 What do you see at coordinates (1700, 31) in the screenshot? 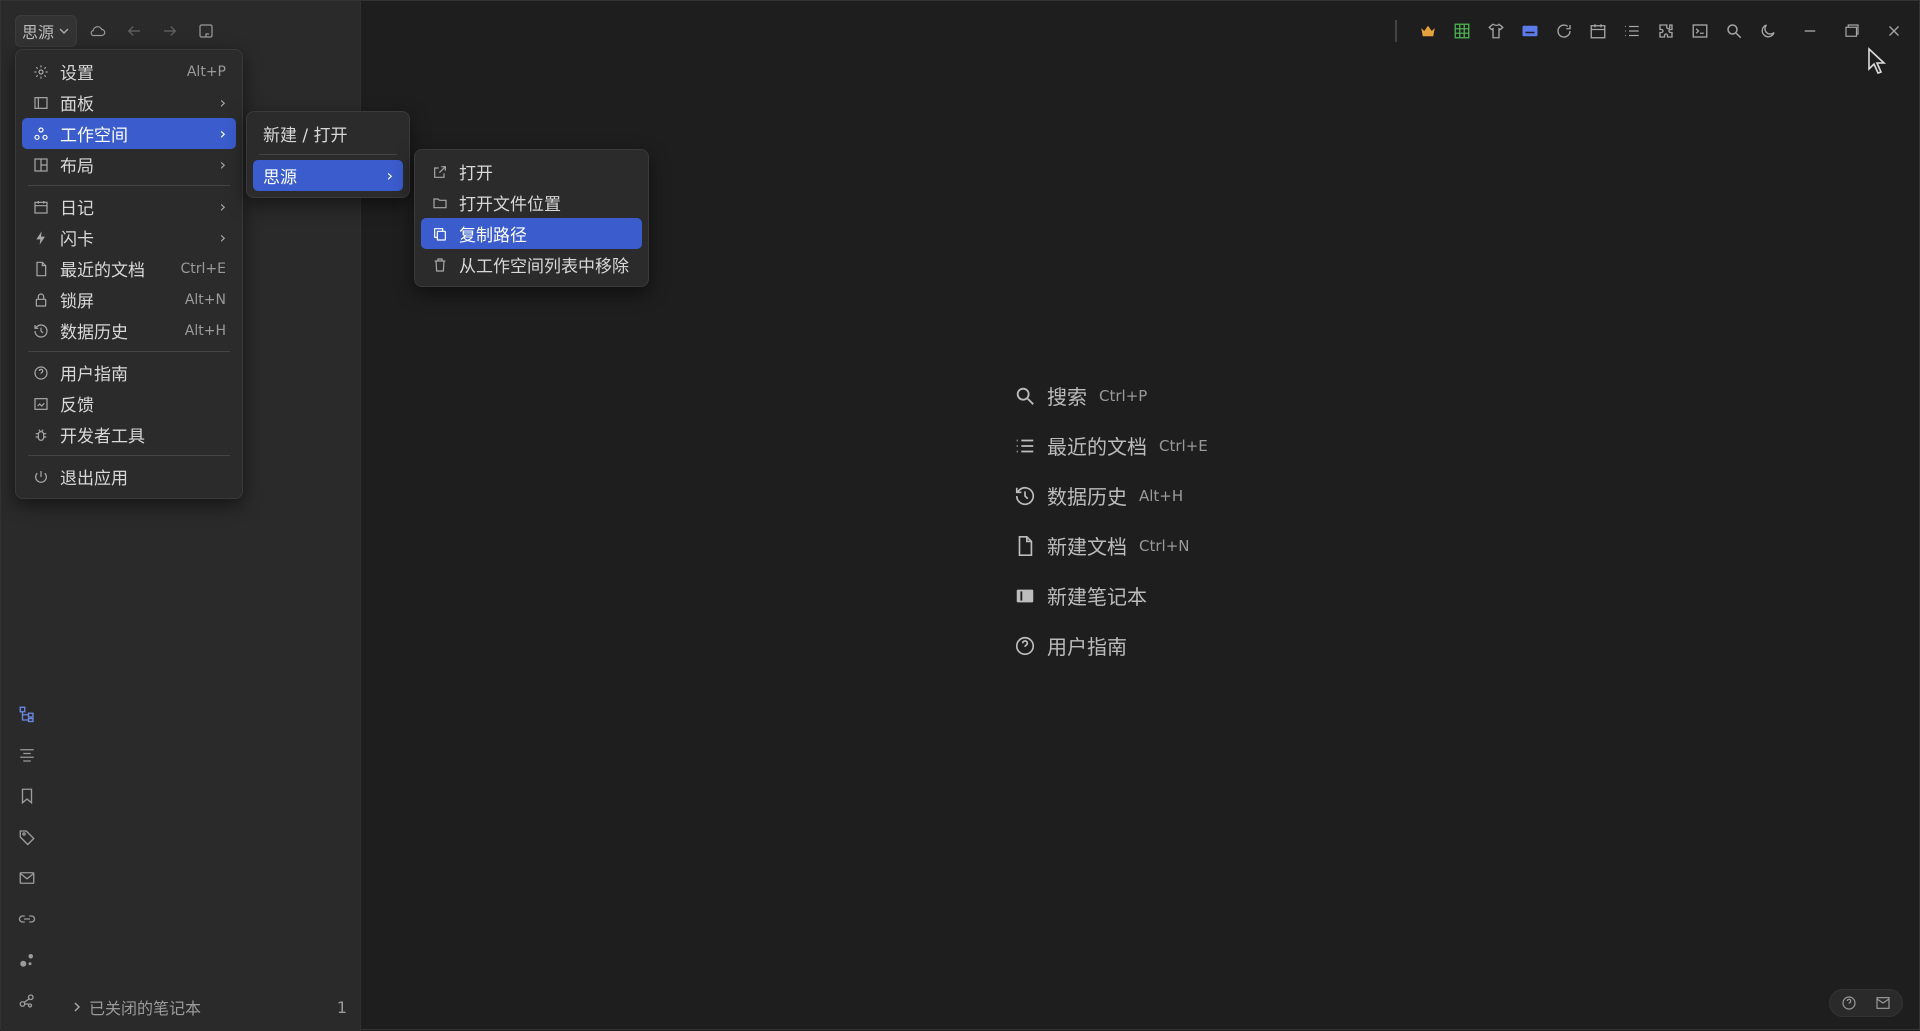
I see `terminal-icon` at bounding box center [1700, 31].